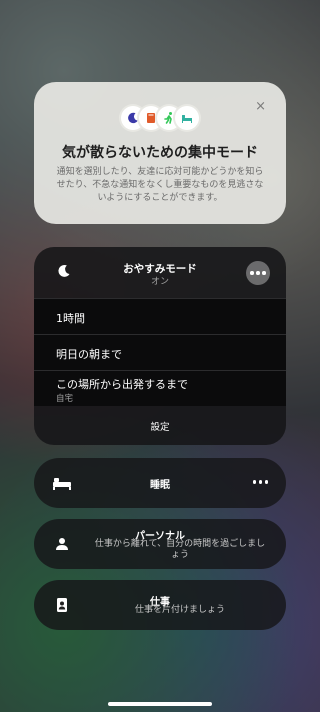 The width and height of the screenshot is (320, 712). What do you see at coordinates (187, 118) in the screenshot?
I see `bed-icon` at bounding box center [187, 118].